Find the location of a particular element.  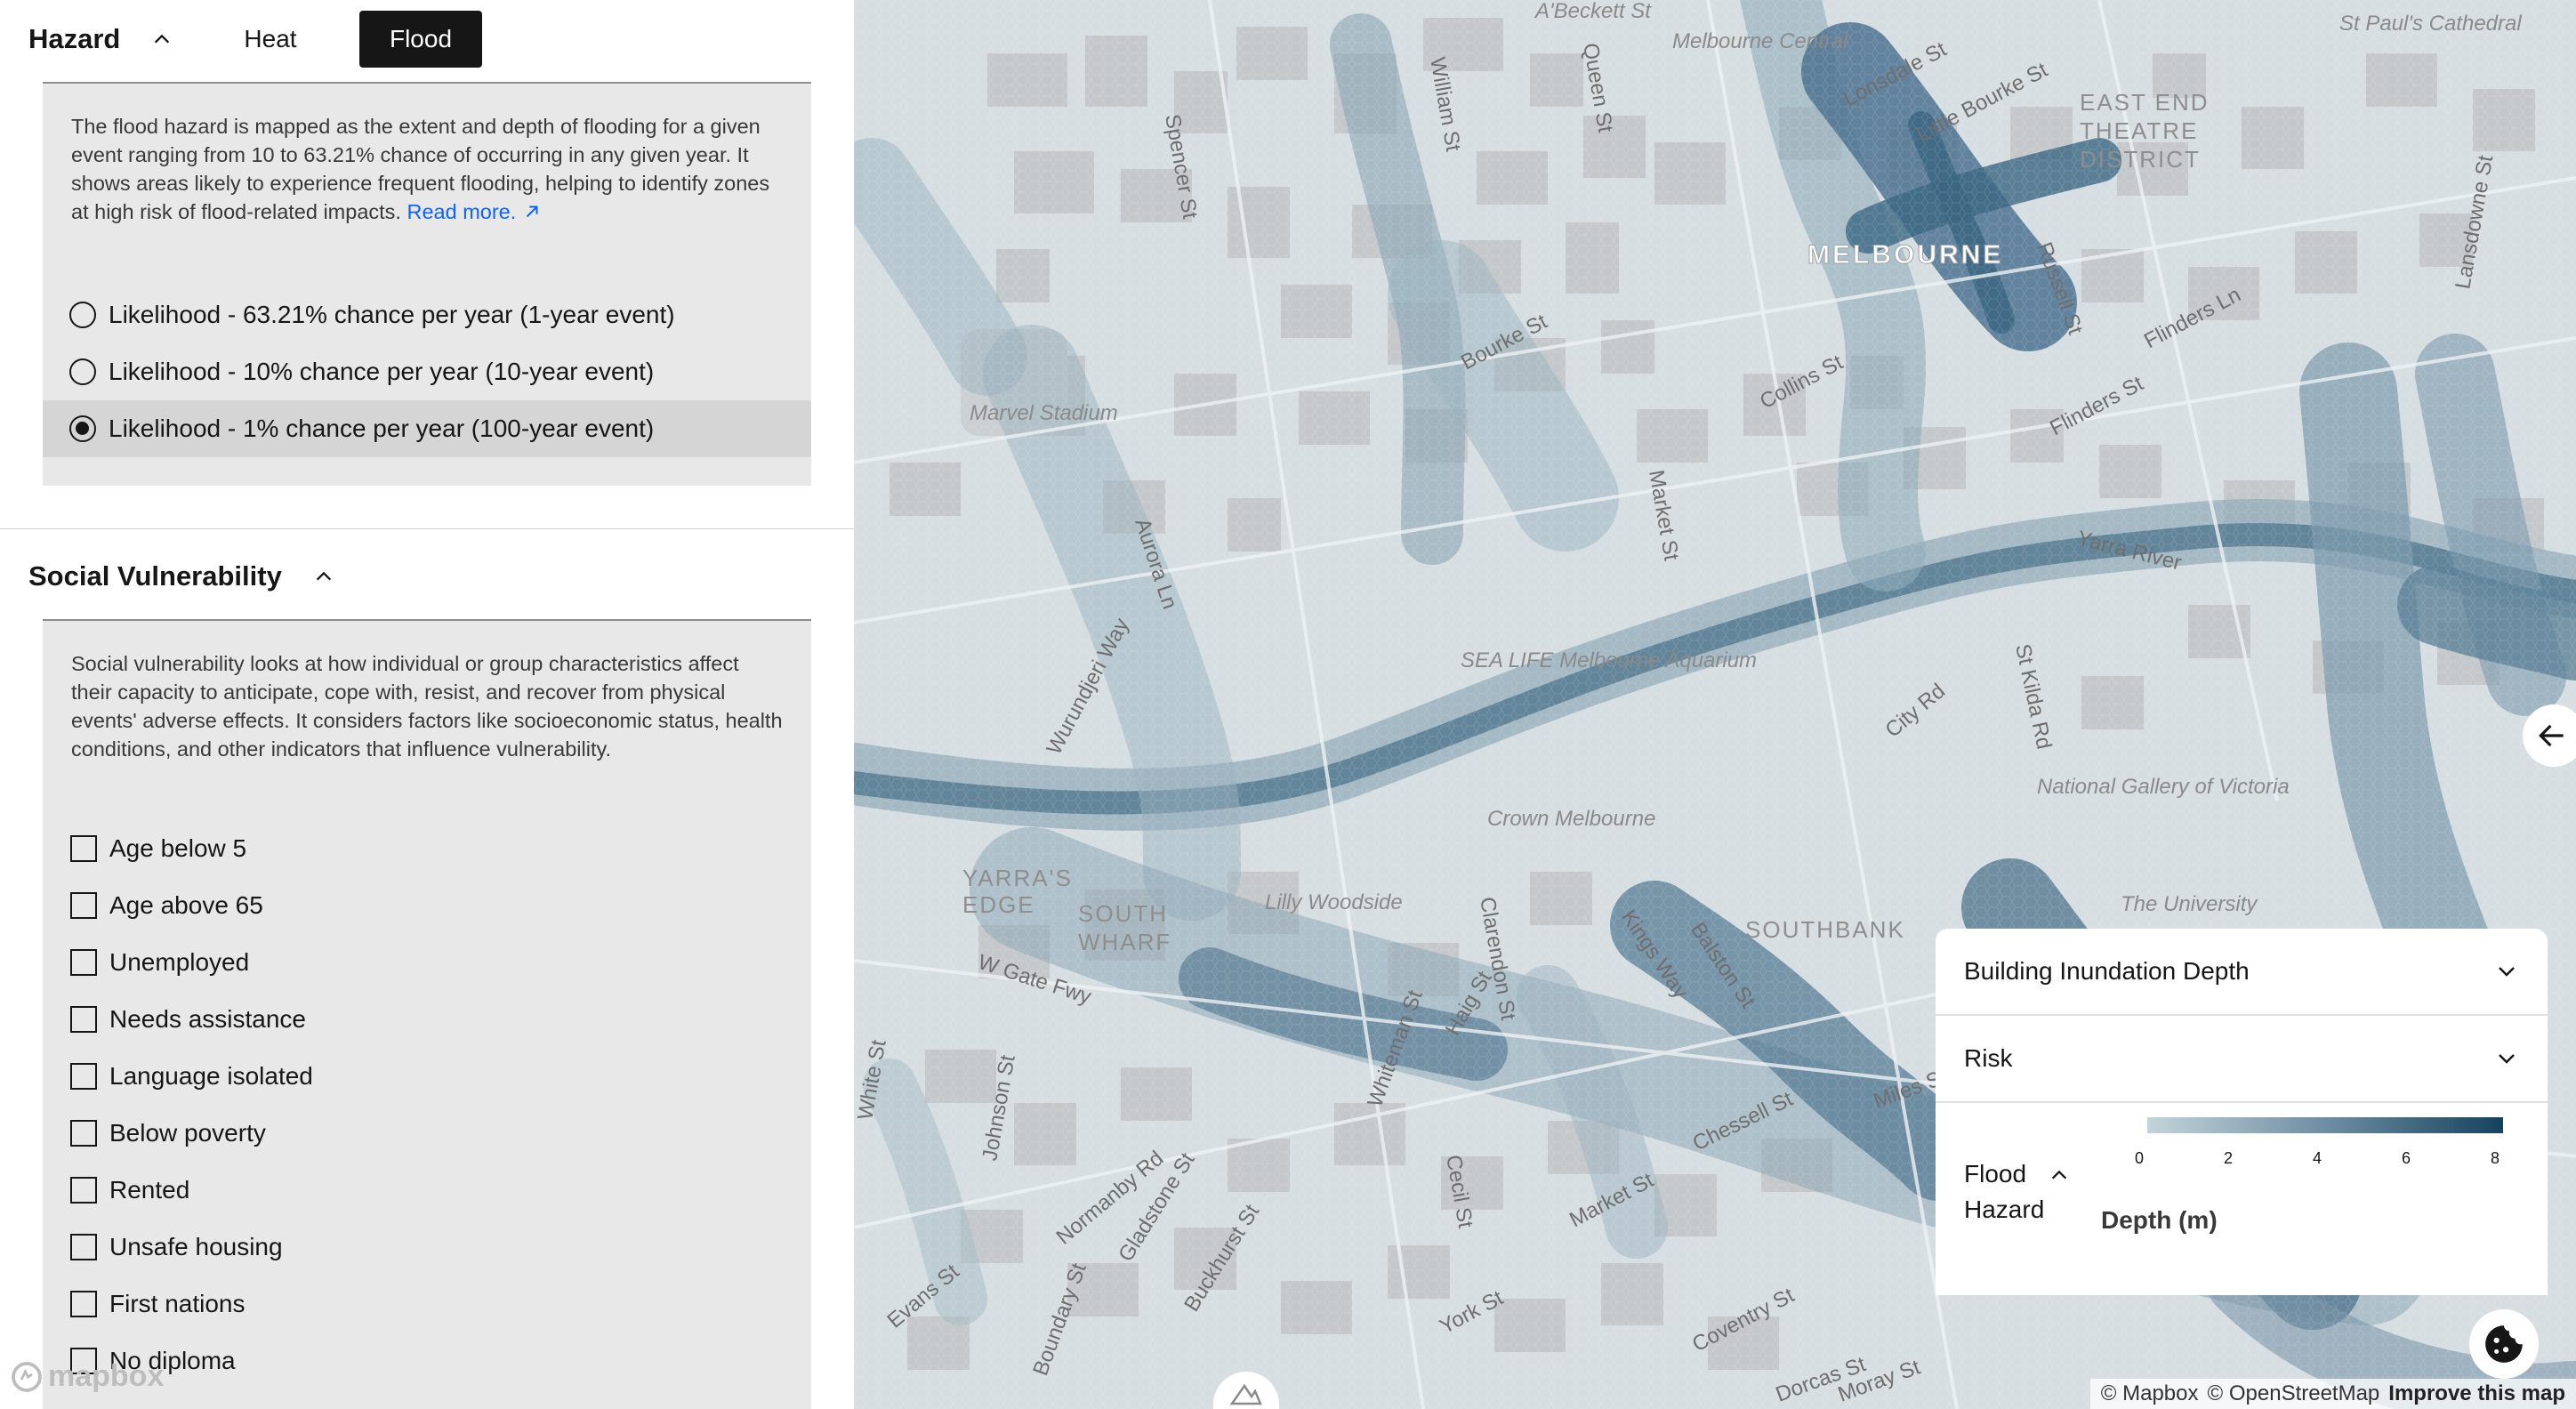

social-title: Social Vulnerability is located at coordinates (155, 576).